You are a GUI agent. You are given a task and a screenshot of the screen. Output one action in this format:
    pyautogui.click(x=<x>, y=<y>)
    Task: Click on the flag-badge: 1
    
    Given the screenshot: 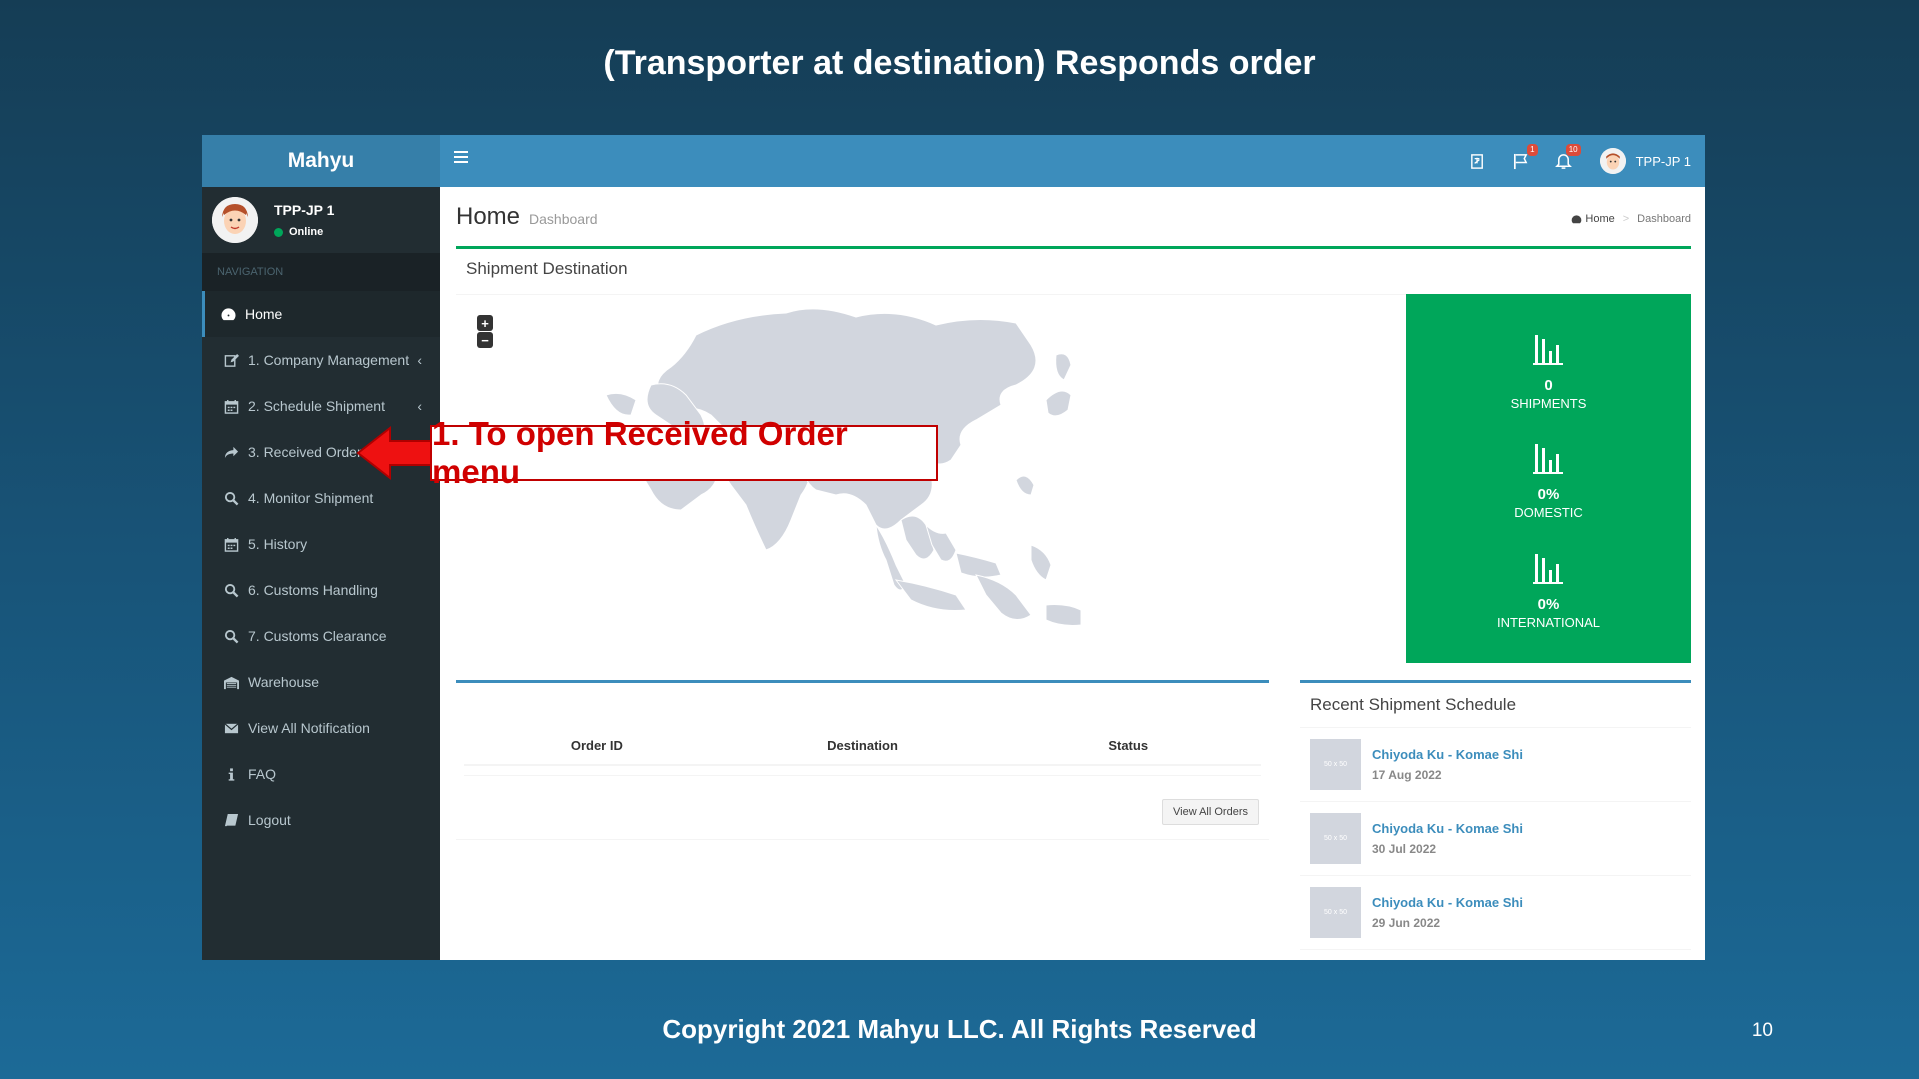 What is the action you would take?
    pyautogui.click(x=1532, y=149)
    